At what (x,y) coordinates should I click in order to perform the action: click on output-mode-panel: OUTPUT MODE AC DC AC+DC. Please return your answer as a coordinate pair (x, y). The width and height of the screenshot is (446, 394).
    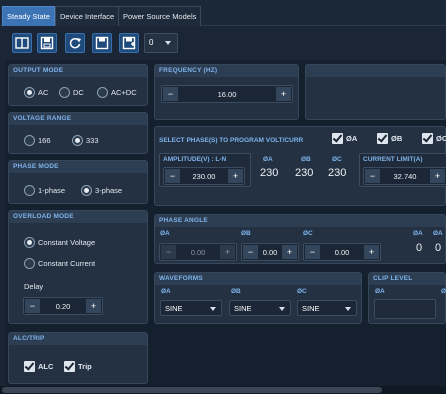
    Looking at the image, I should click on (78, 85).